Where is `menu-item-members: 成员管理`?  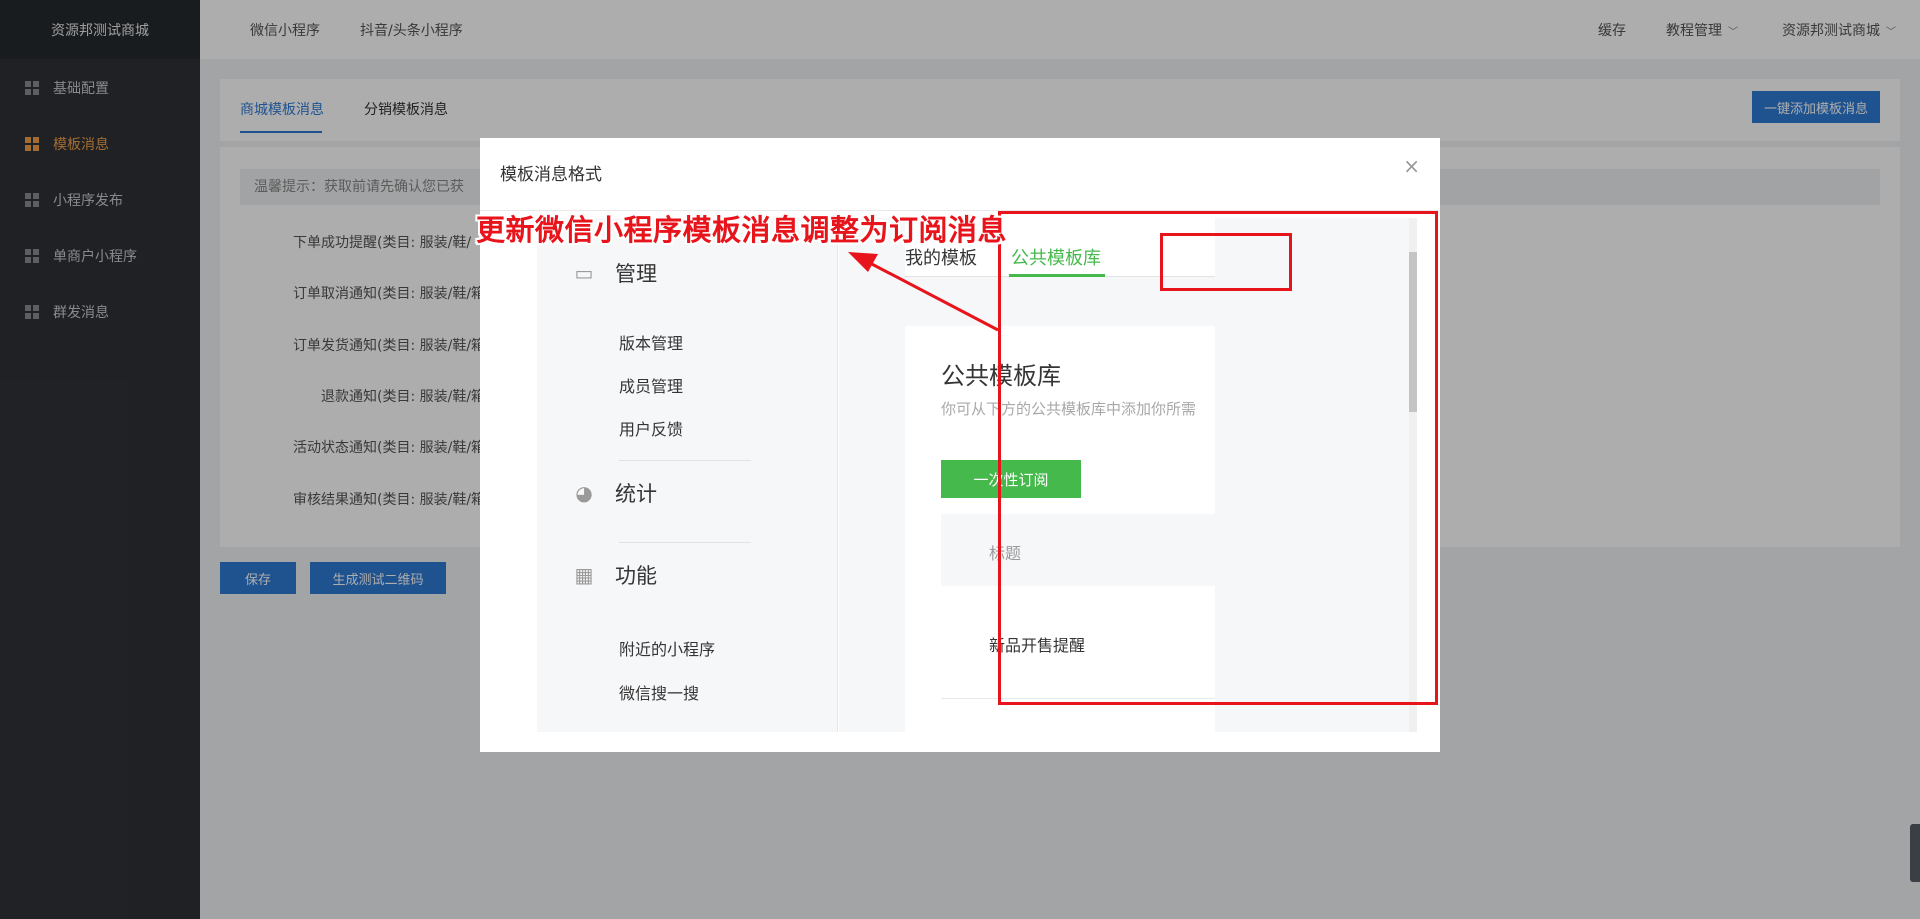
menu-item-members: 成员管理 is located at coordinates (651, 386).